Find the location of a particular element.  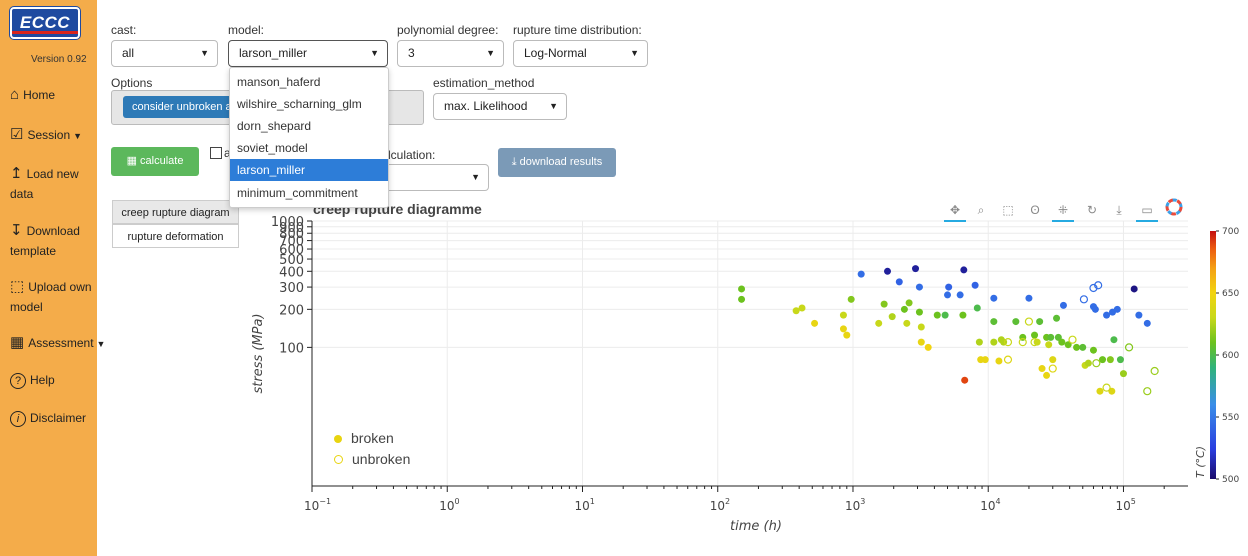

sidebar-item-upload-model-cont: model is located at coordinates (26, 307).